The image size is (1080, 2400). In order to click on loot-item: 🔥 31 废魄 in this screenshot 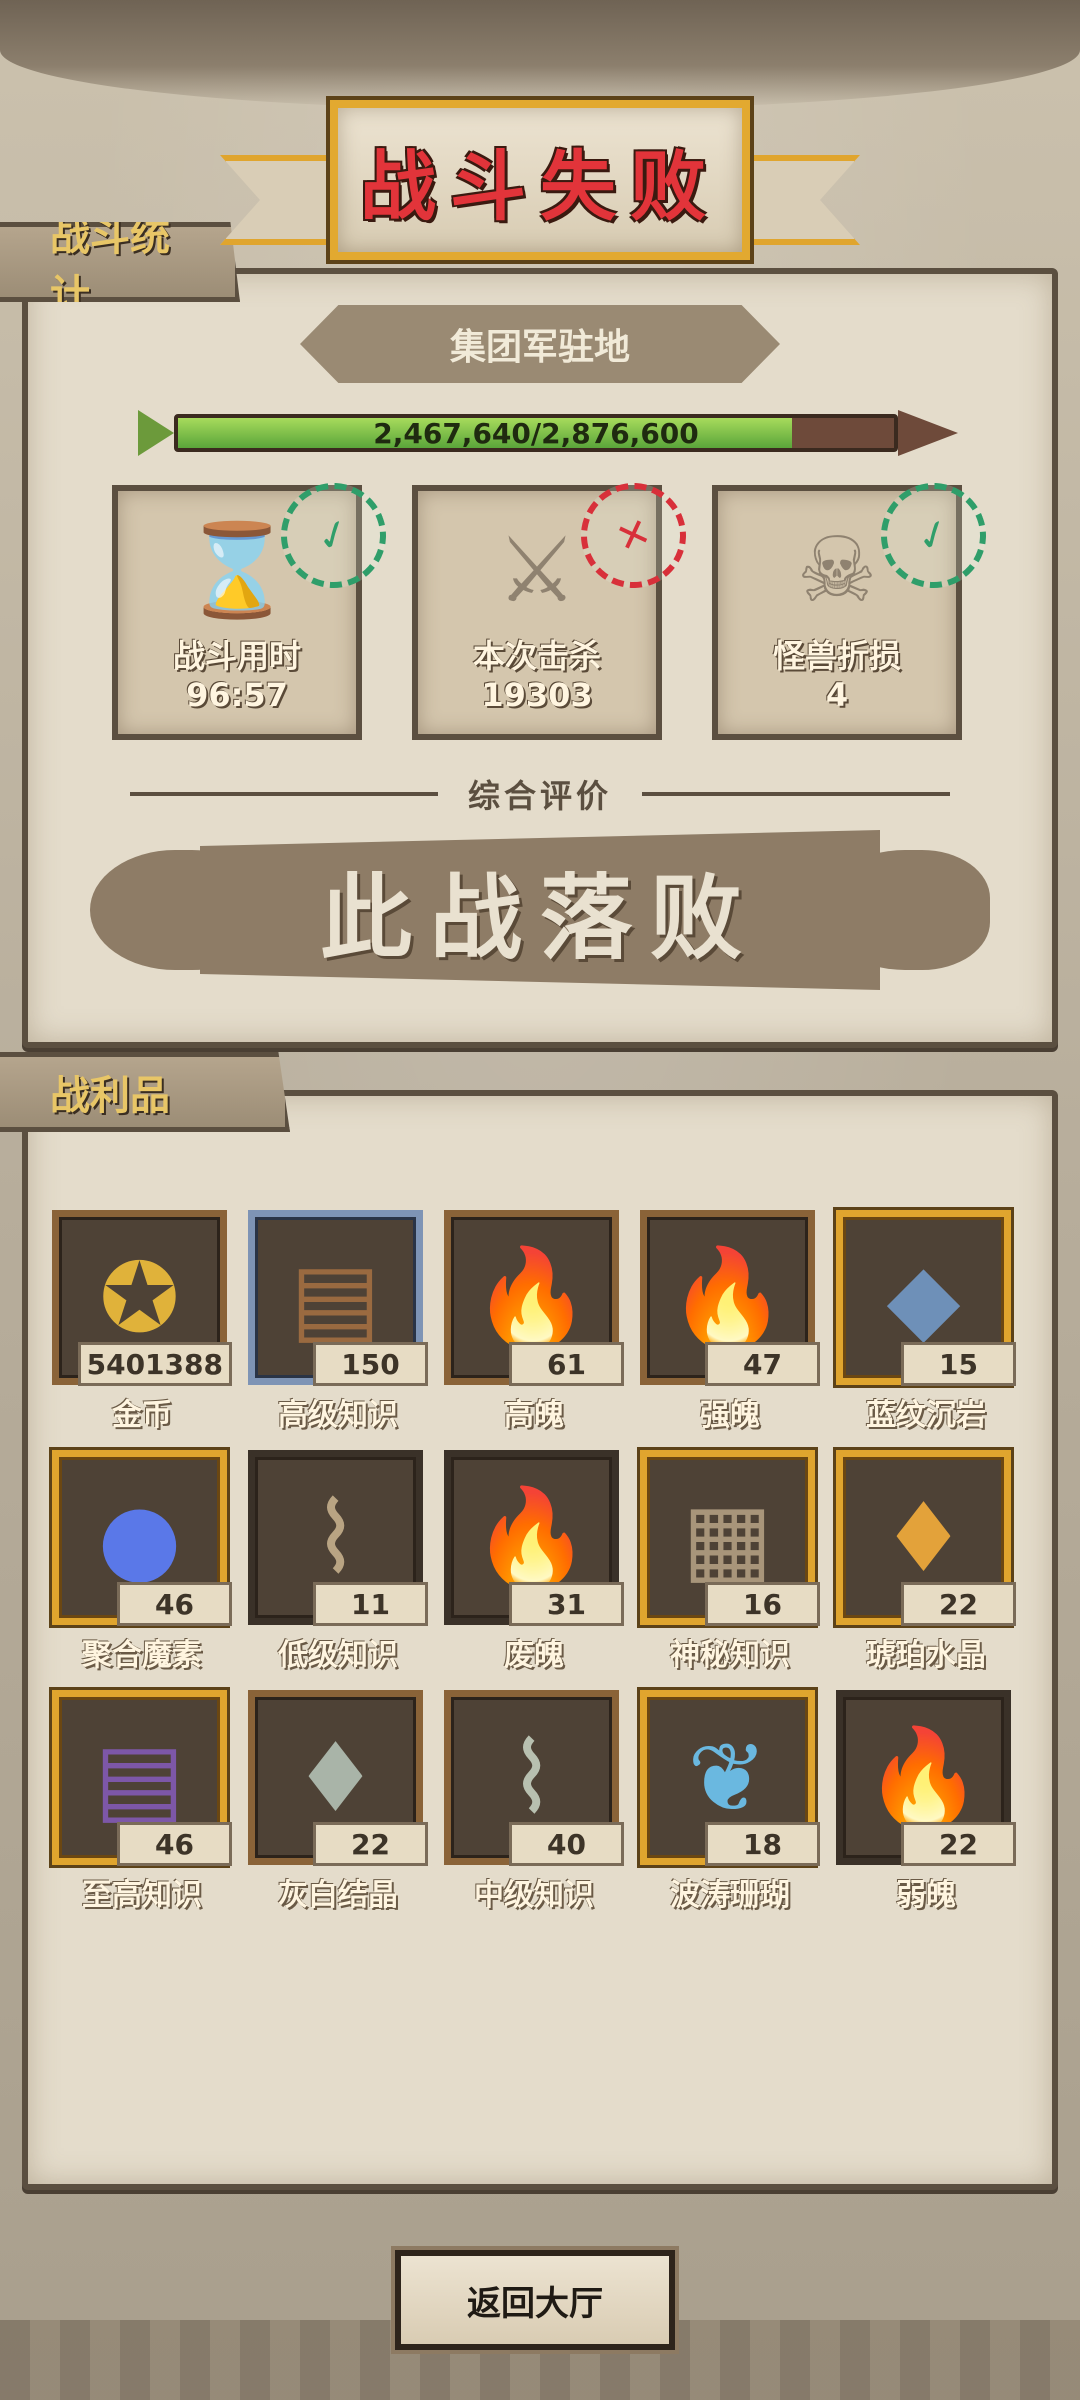, I will do `click(534, 1561)`.